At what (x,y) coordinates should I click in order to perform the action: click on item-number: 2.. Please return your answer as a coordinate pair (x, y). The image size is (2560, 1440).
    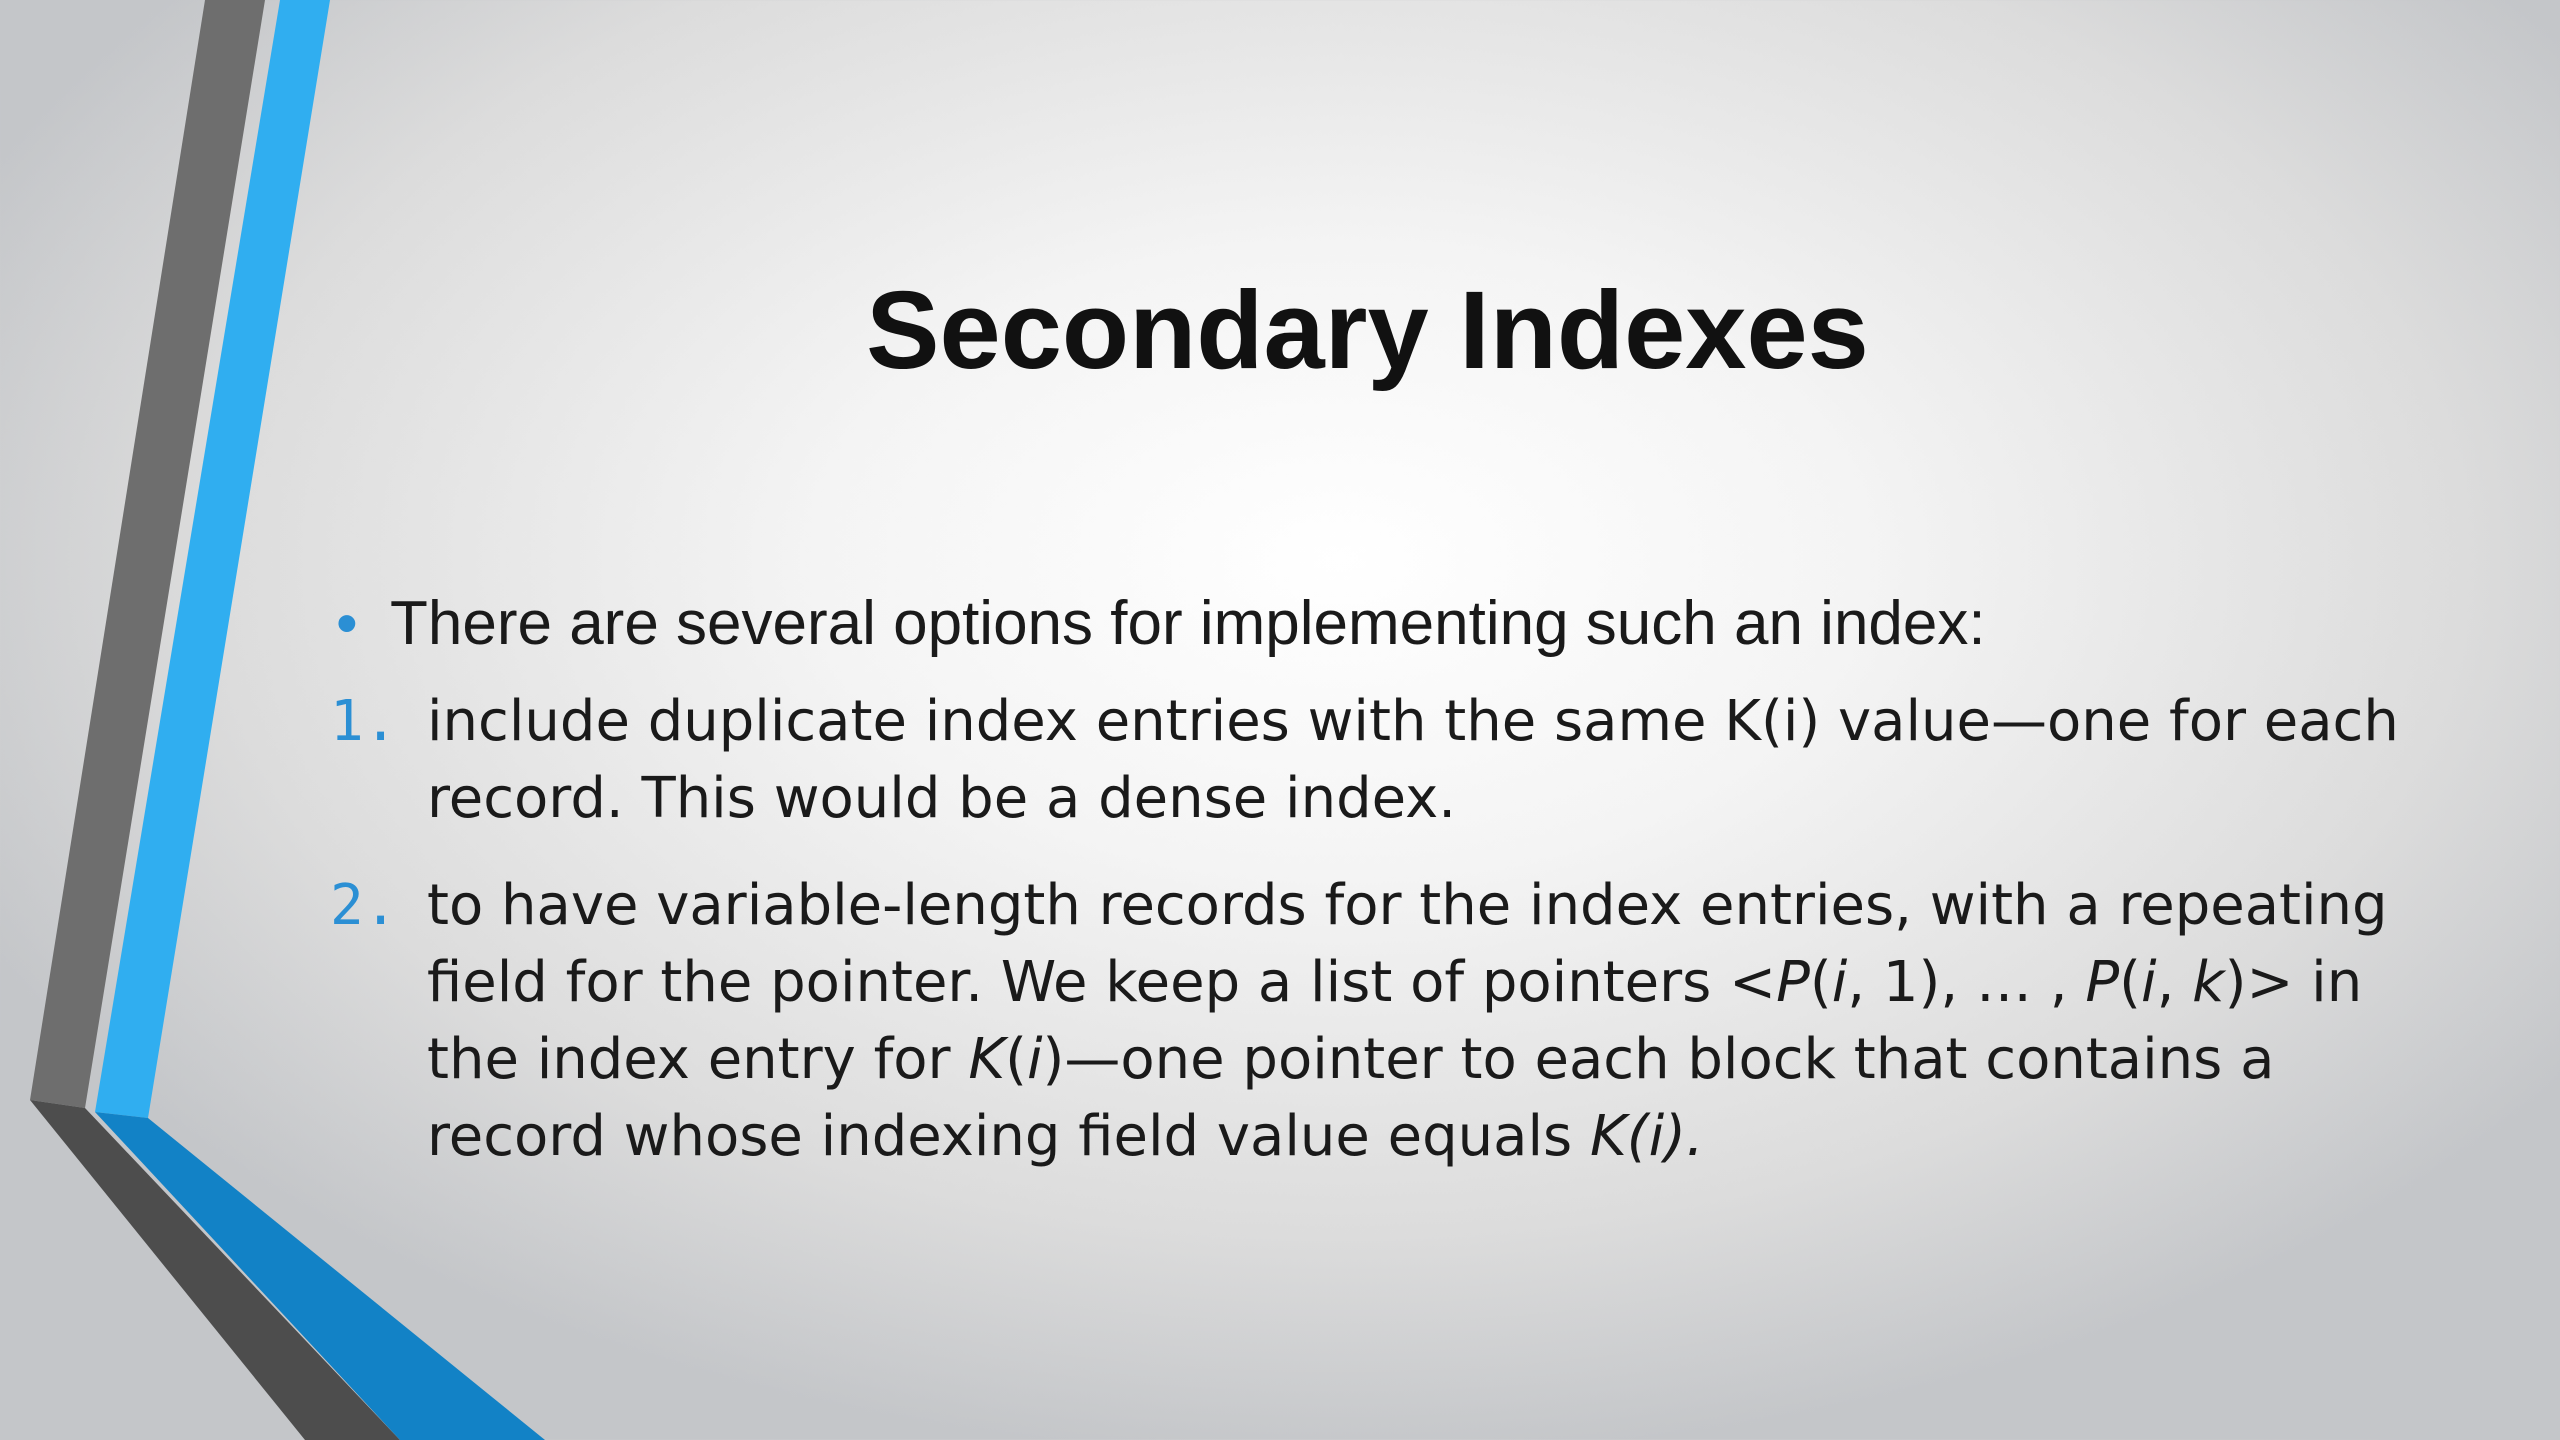
    Looking at the image, I should click on (364, 905).